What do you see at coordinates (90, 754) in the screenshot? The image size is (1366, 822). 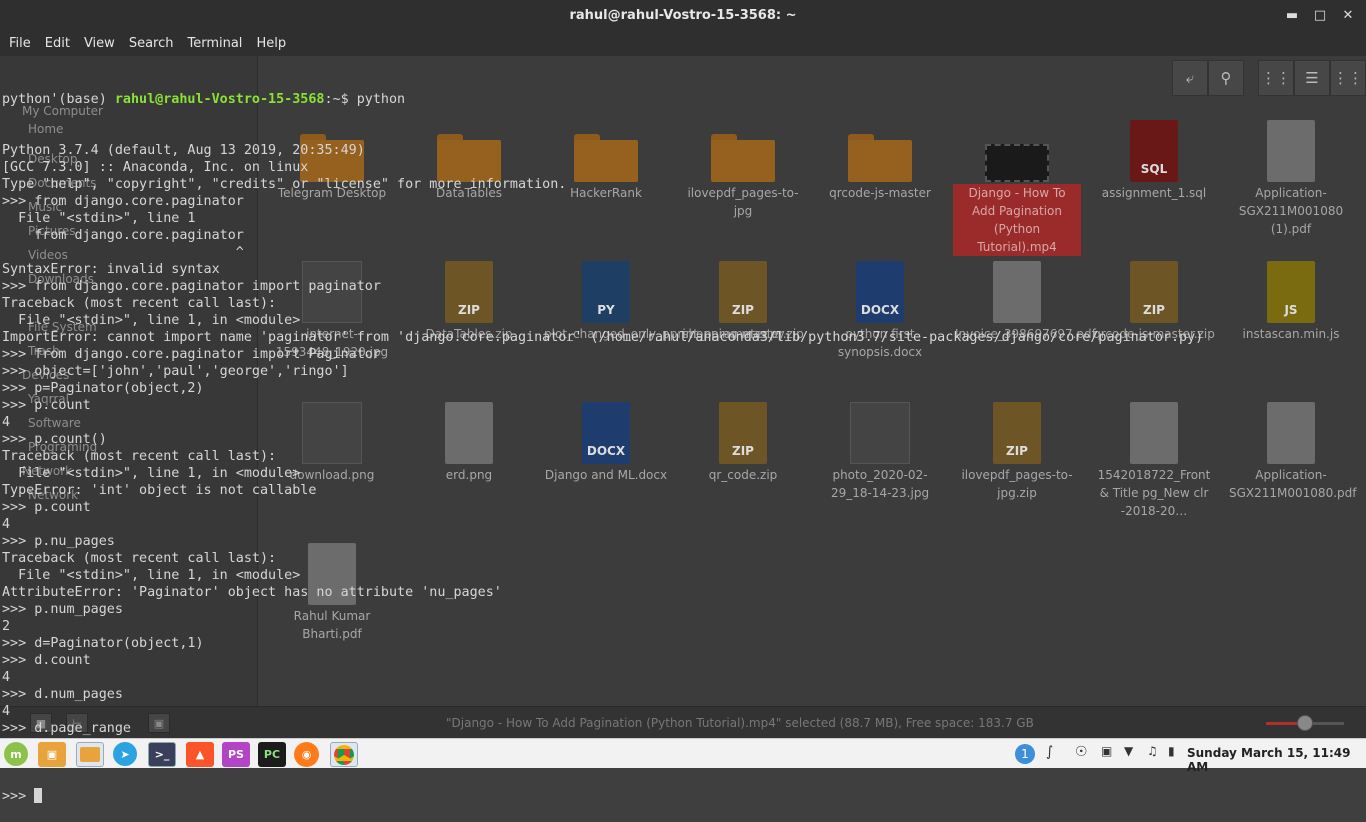 I see `folder-icon` at bounding box center [90, 754].